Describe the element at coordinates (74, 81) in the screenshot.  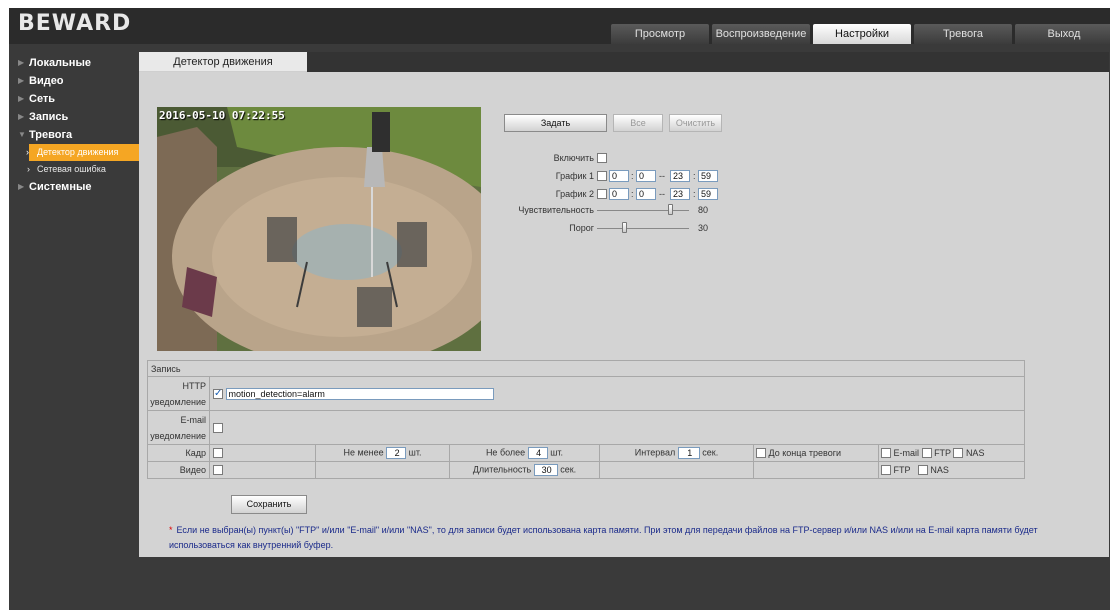
I see `sidebar-item-video: ▶ Видео` at that location.